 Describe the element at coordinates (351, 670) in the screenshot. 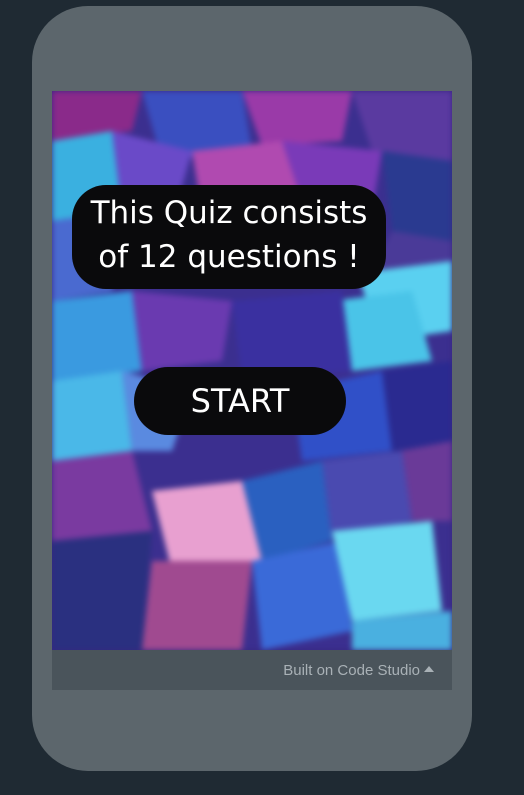

I see `built-on-label: Built on Code Studio` at that location.